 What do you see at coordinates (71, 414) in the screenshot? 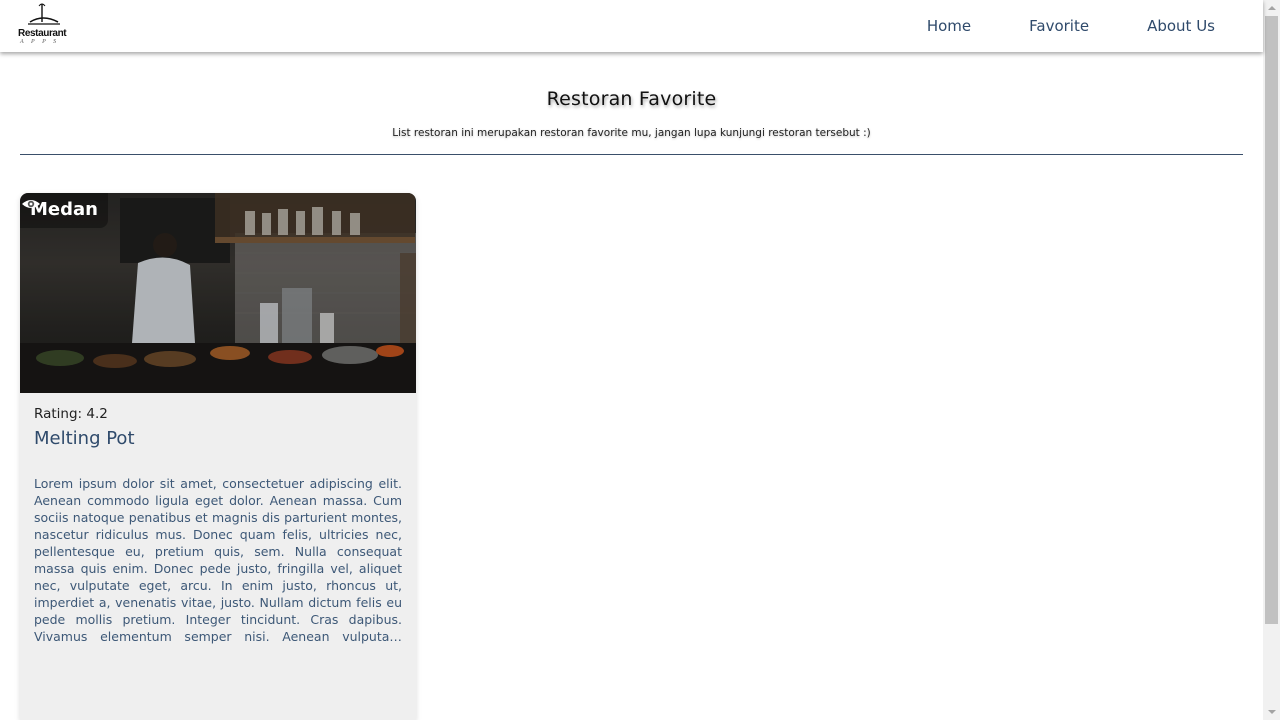
I see `restaurant-rating: Rating: 4.2` at bounding box center [71, 414].